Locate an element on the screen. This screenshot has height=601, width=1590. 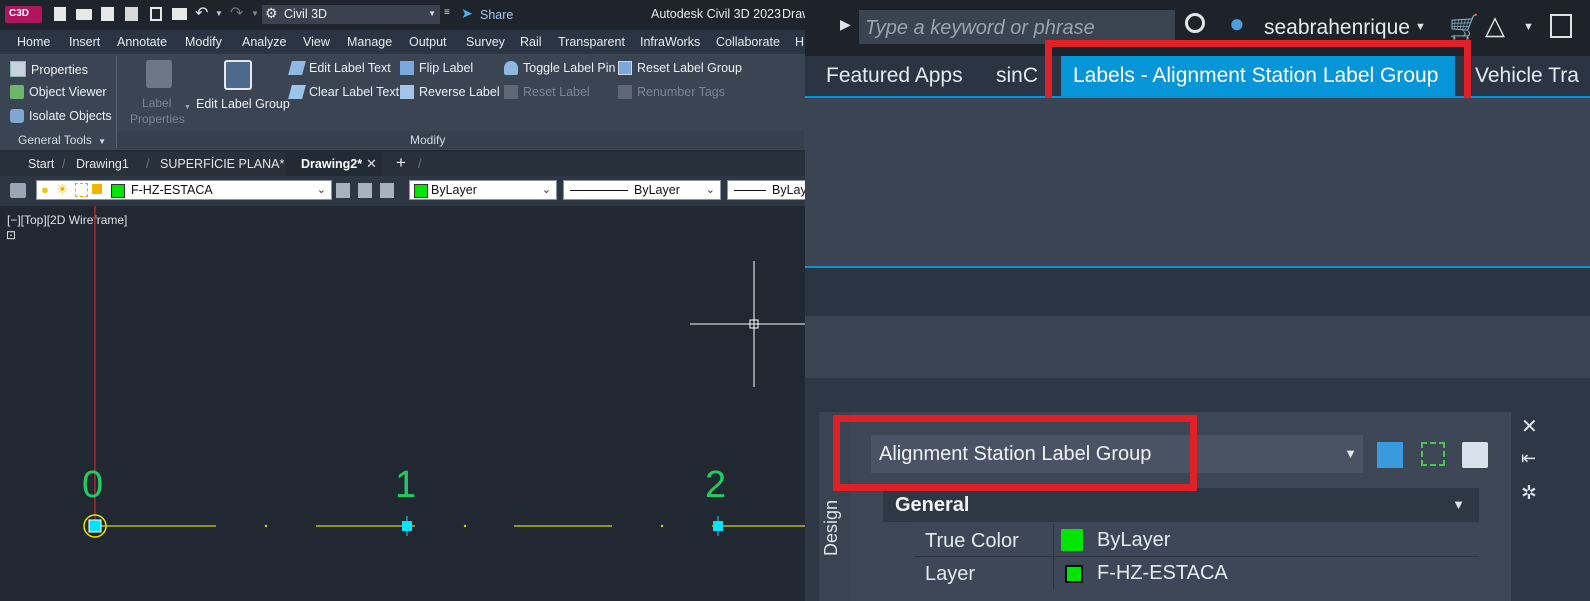
reset-label-button: Reset Label is located at coordinates (547, 92).